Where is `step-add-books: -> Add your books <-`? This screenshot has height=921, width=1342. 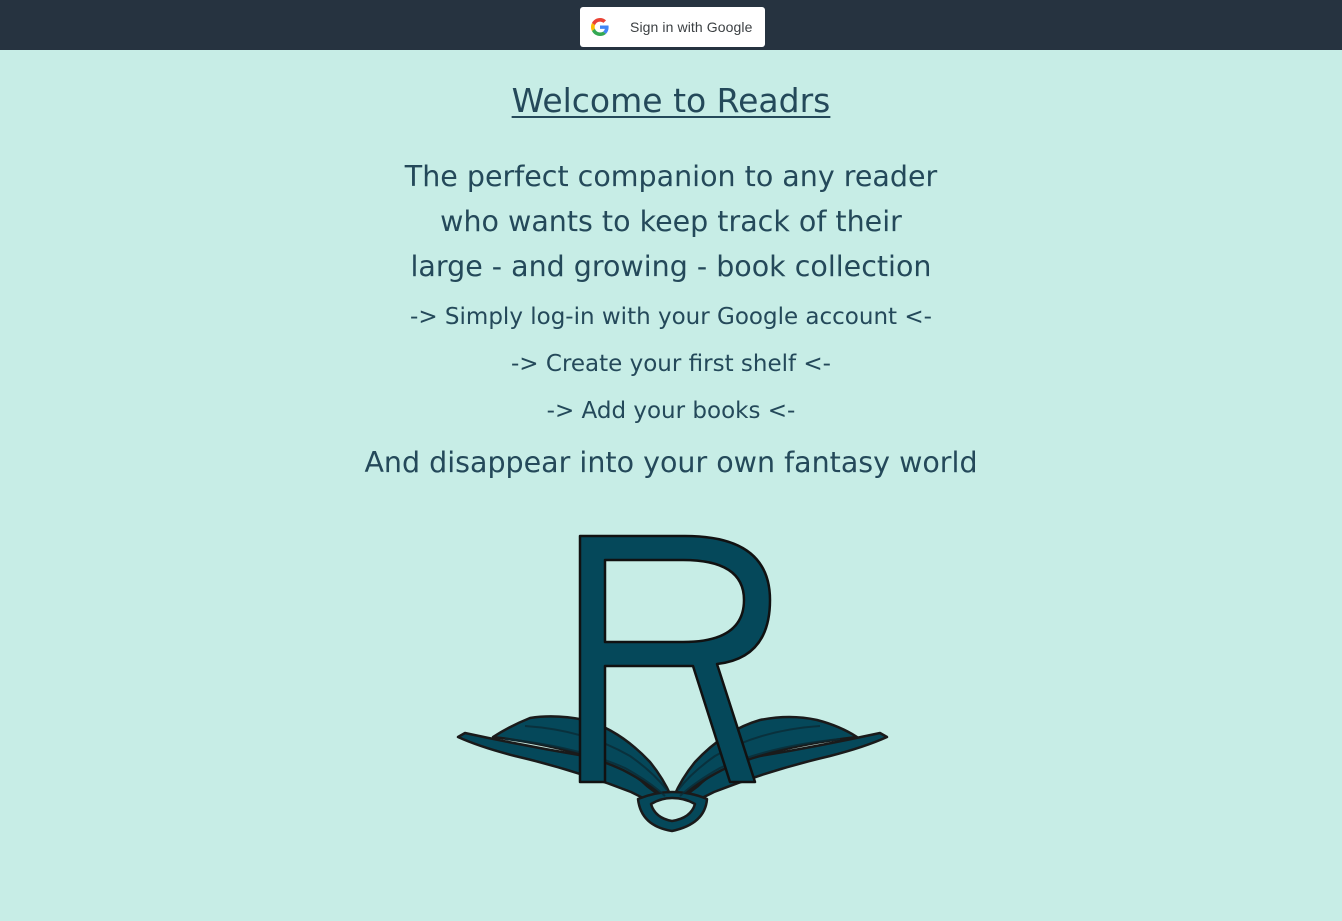
step-add-books: -> Add your books <- is located at coordinates (671, 411).